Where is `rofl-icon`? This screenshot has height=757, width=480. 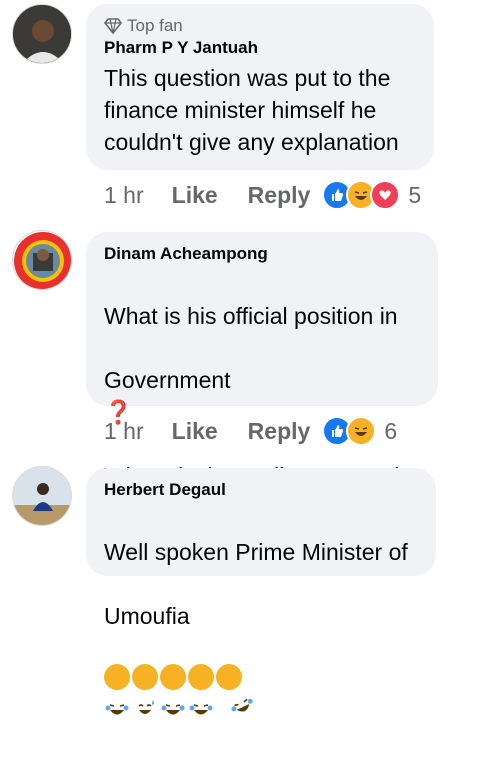 rofl-icon is located at coordinates (232, 685).